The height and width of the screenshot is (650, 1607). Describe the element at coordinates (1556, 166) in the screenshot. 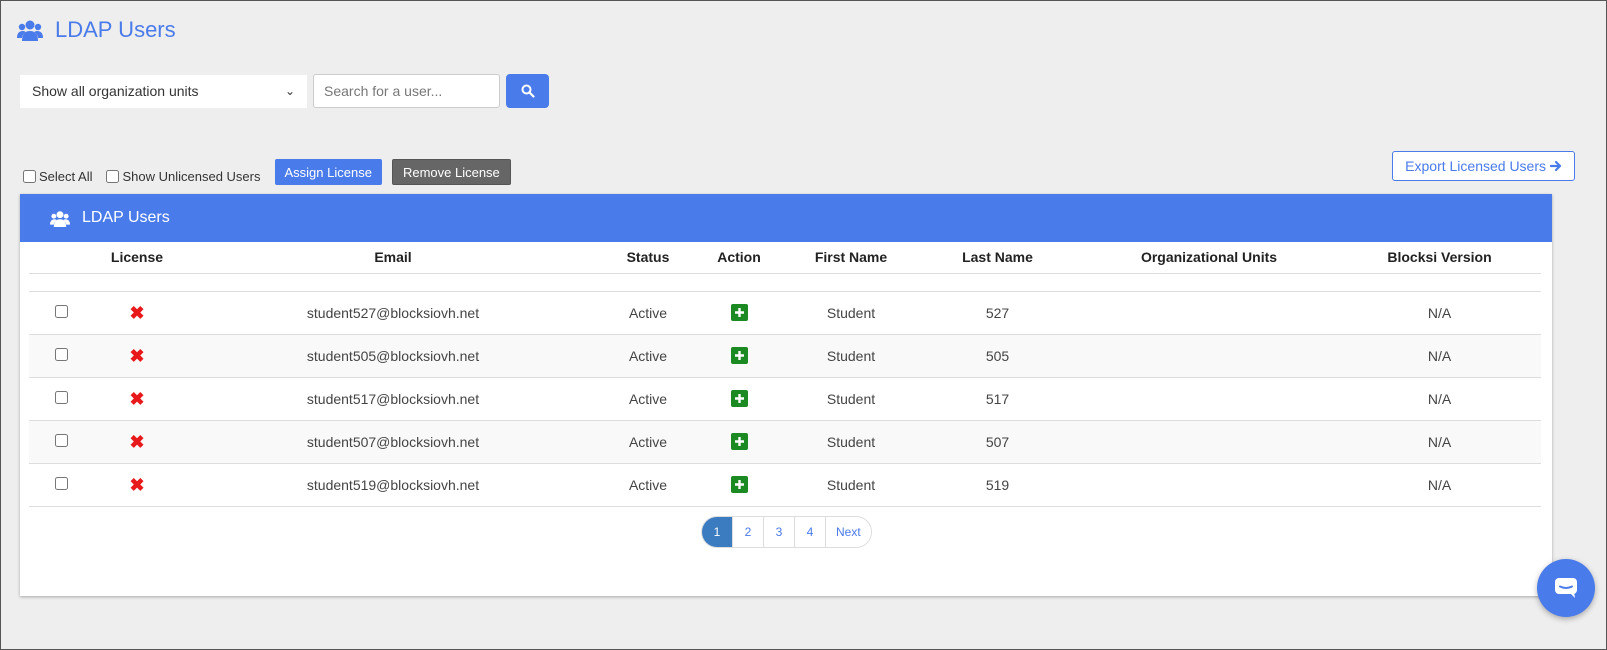

I see `arrow-right-icon` at that location.